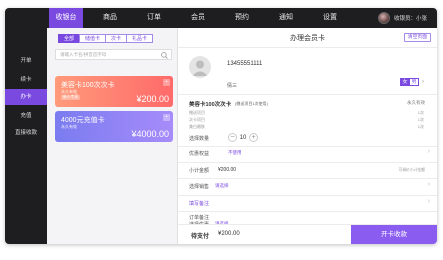  I want to click on user-menu: 收银员：小张, so click(402, 18).